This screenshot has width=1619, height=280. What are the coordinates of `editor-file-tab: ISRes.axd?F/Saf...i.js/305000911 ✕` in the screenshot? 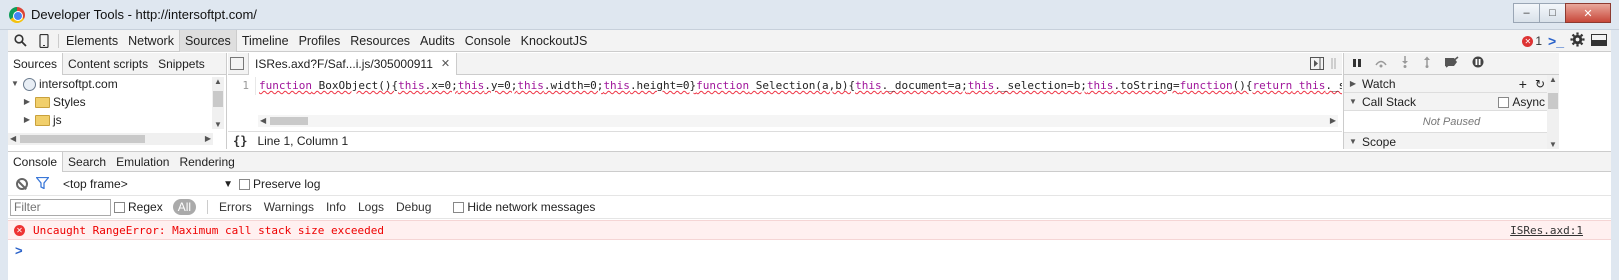 It's located at (353, 63).